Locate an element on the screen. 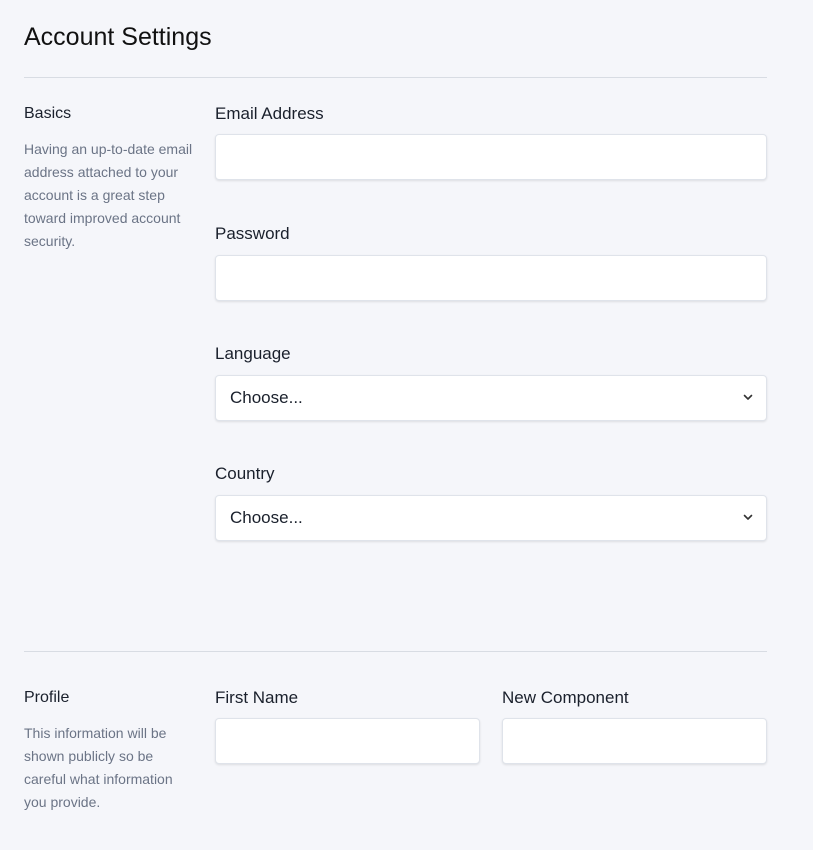  password-input is located at coordinates (491, 278).